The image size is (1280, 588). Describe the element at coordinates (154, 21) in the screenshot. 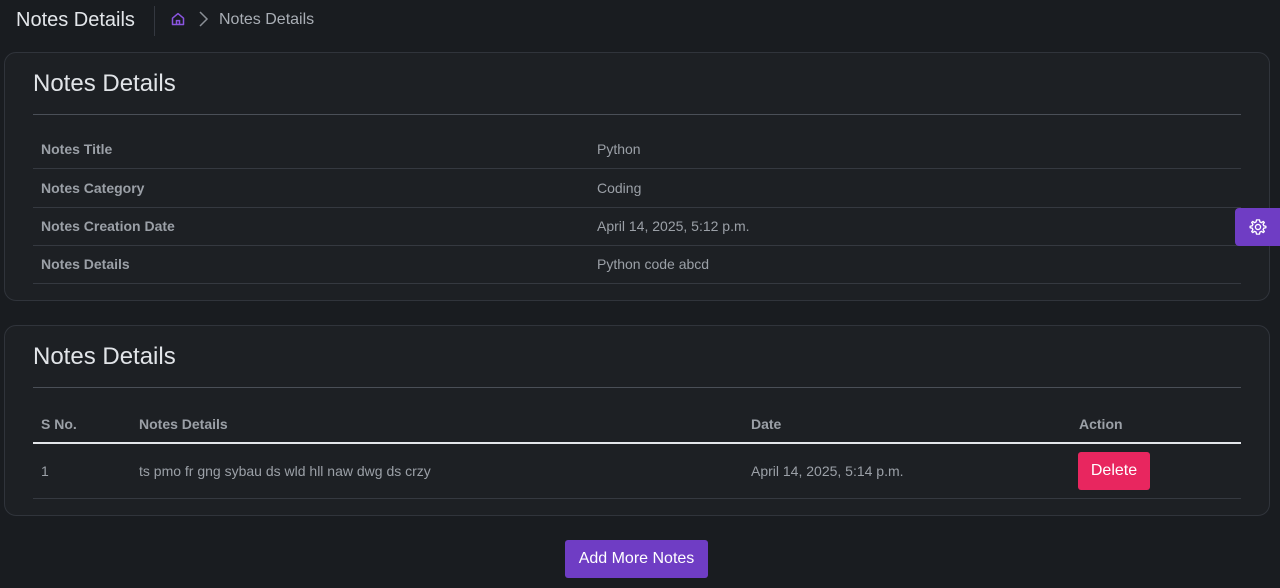

I see `topbar-divider` at that location.